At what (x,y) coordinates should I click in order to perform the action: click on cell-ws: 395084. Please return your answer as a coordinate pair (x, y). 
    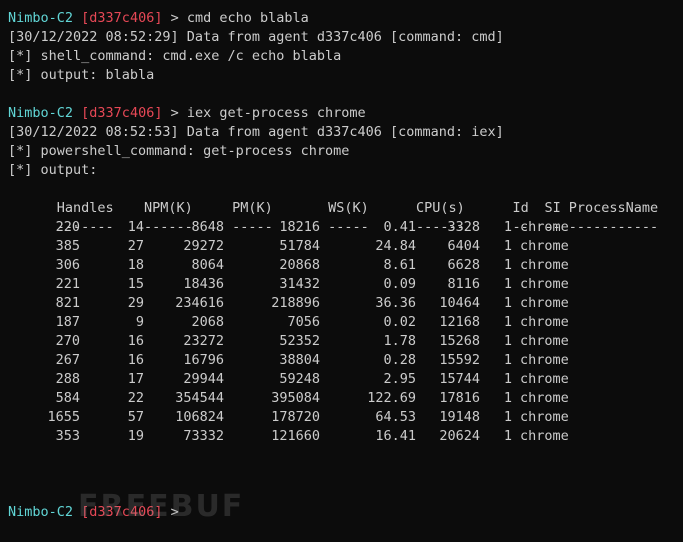
    Looking at the image, I should click on (295, 398).